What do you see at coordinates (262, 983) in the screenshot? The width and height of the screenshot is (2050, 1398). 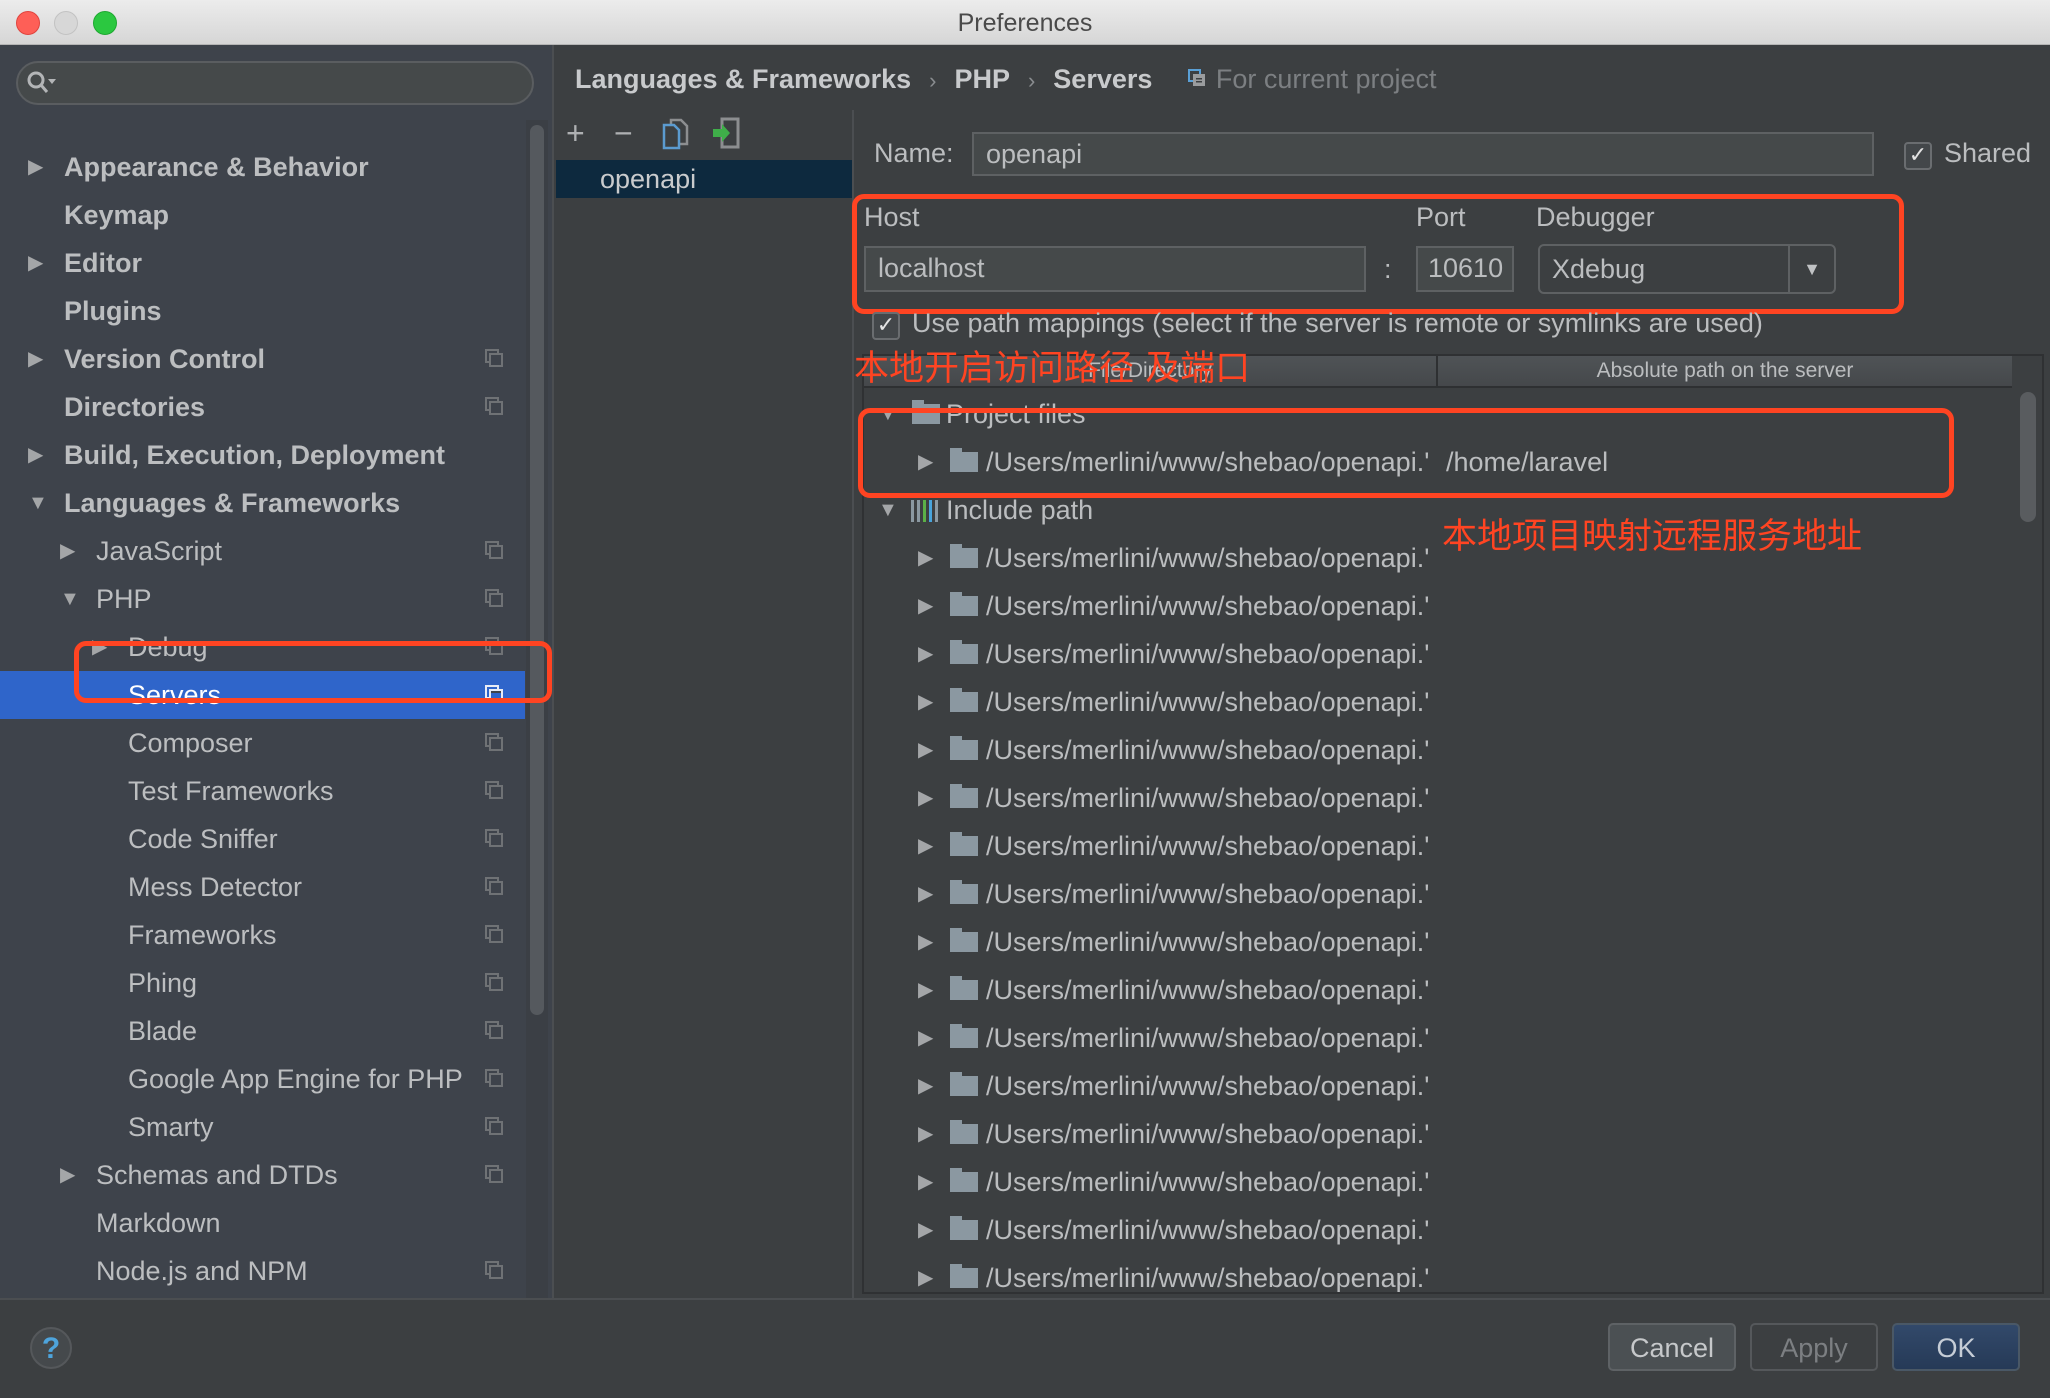 I see `sidebar-item: Phing` at bounding box center [262, 983].